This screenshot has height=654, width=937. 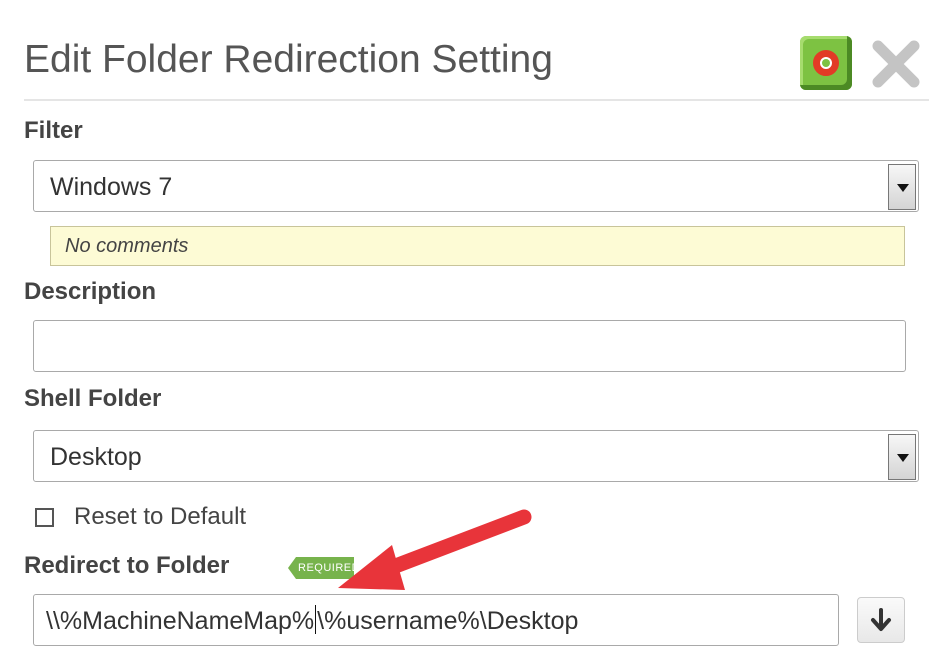 I want to click on redirect-folder-input: \\%MachineNameMap% \%username%\Desktop, so click(x=436, y=620).